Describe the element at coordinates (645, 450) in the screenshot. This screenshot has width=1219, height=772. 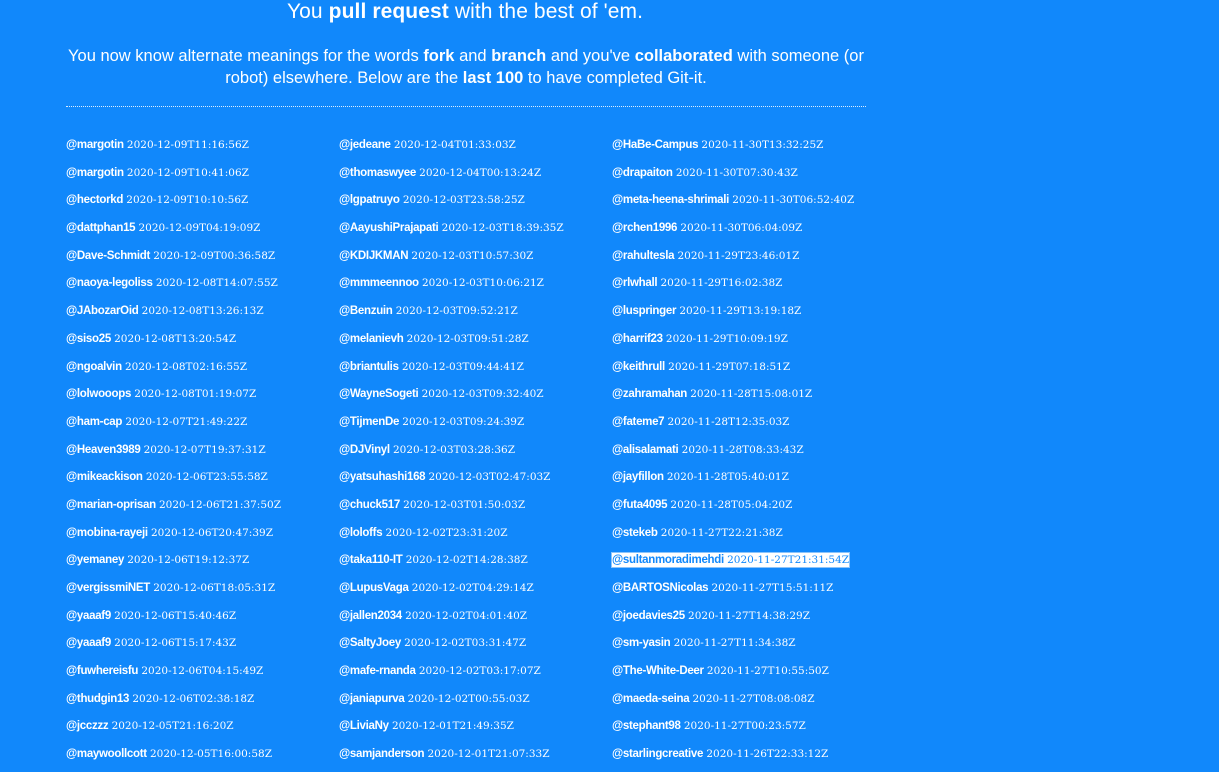
I see `username-link: @alisalamati` at that location.